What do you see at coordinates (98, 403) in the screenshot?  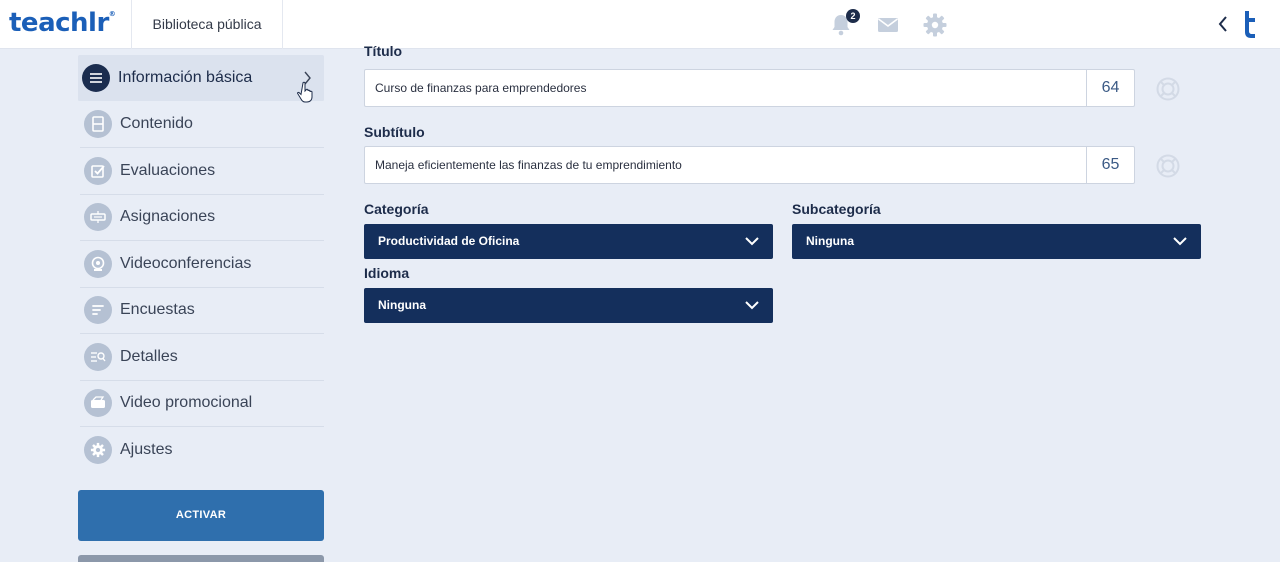 I see `video-card-icon` at bounding box center [98, 403].